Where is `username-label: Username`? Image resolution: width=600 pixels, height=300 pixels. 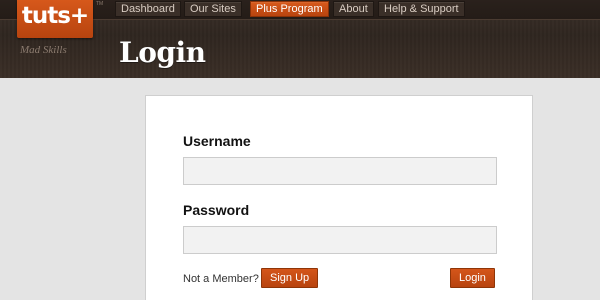
username-label: Username is located at coordinates (217, 141).